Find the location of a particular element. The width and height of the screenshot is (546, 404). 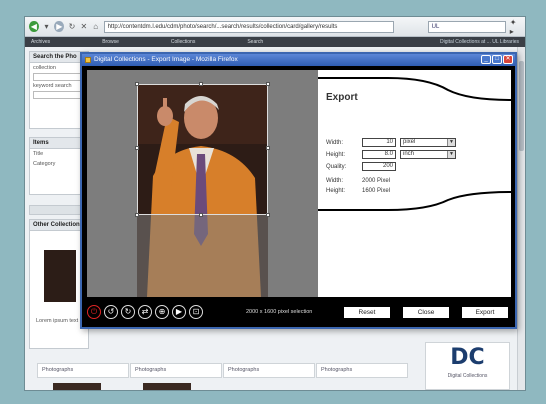

crop-handle-right is located at coordinates (268, 148).